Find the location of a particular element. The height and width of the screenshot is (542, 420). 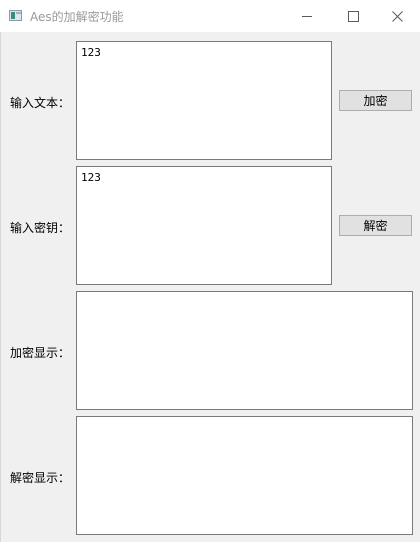

input-key-field: 123 is located at coordinates (204, 225).